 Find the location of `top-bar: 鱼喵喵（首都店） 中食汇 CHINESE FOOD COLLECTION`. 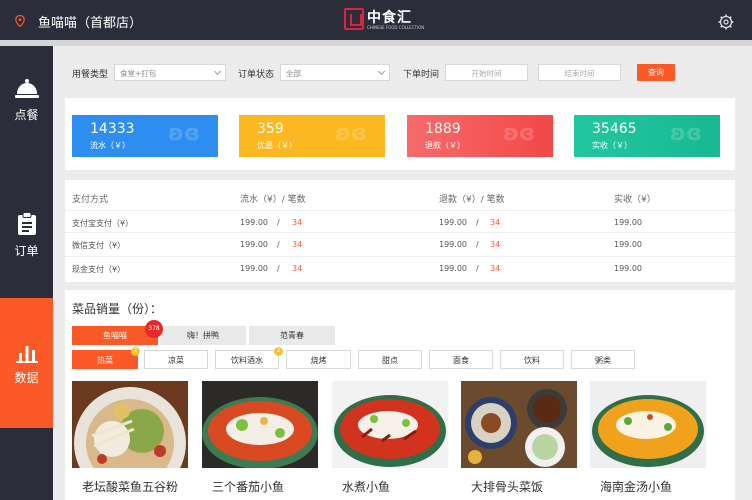

top-bar: 鱼喵喵（首都店） 中食汇 CHINESE FOOD COLLECTION is located at coordinates (376, 20).